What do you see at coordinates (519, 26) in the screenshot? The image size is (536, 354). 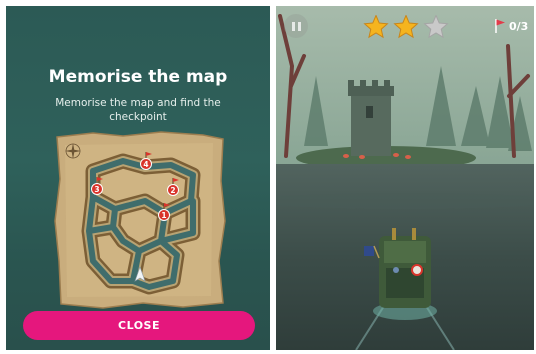 I see `flags-collected-text: 0/3` at bounding box center [519, 26].